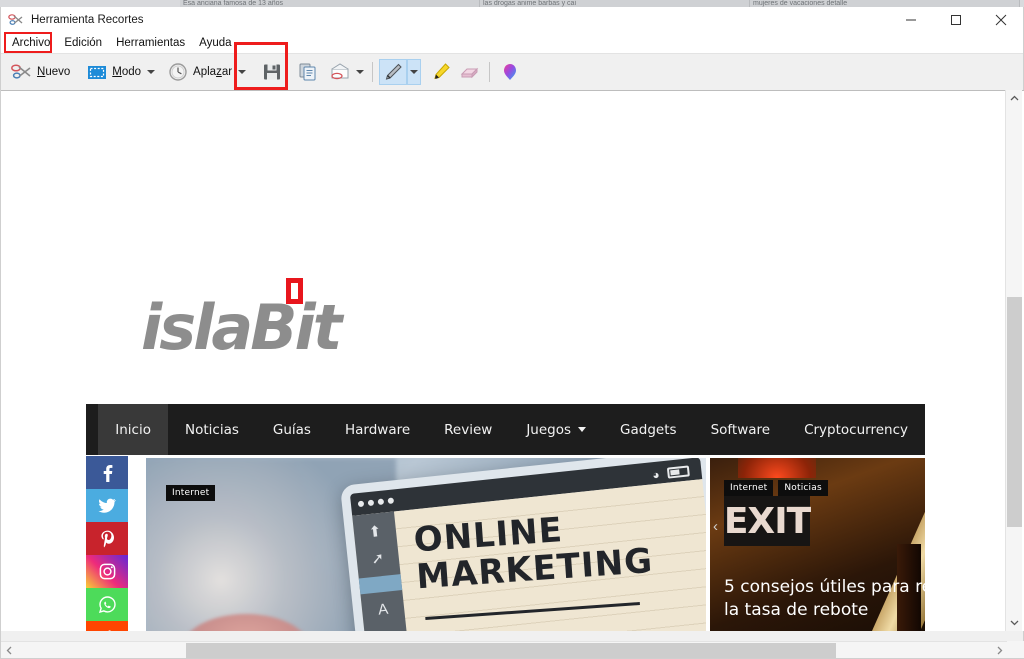 This screenshot has height=659, width=1024. I want to click on nav-label: Juegos, so click(549, 429).